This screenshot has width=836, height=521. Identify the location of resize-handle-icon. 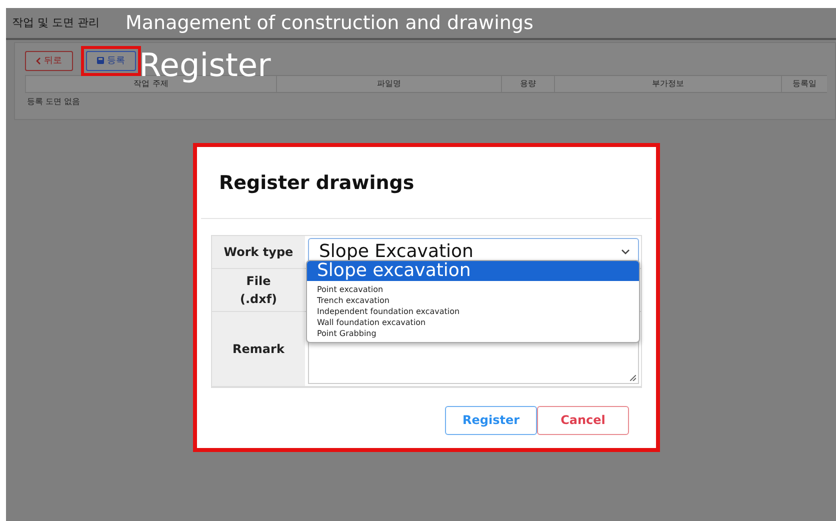
(633, 377).